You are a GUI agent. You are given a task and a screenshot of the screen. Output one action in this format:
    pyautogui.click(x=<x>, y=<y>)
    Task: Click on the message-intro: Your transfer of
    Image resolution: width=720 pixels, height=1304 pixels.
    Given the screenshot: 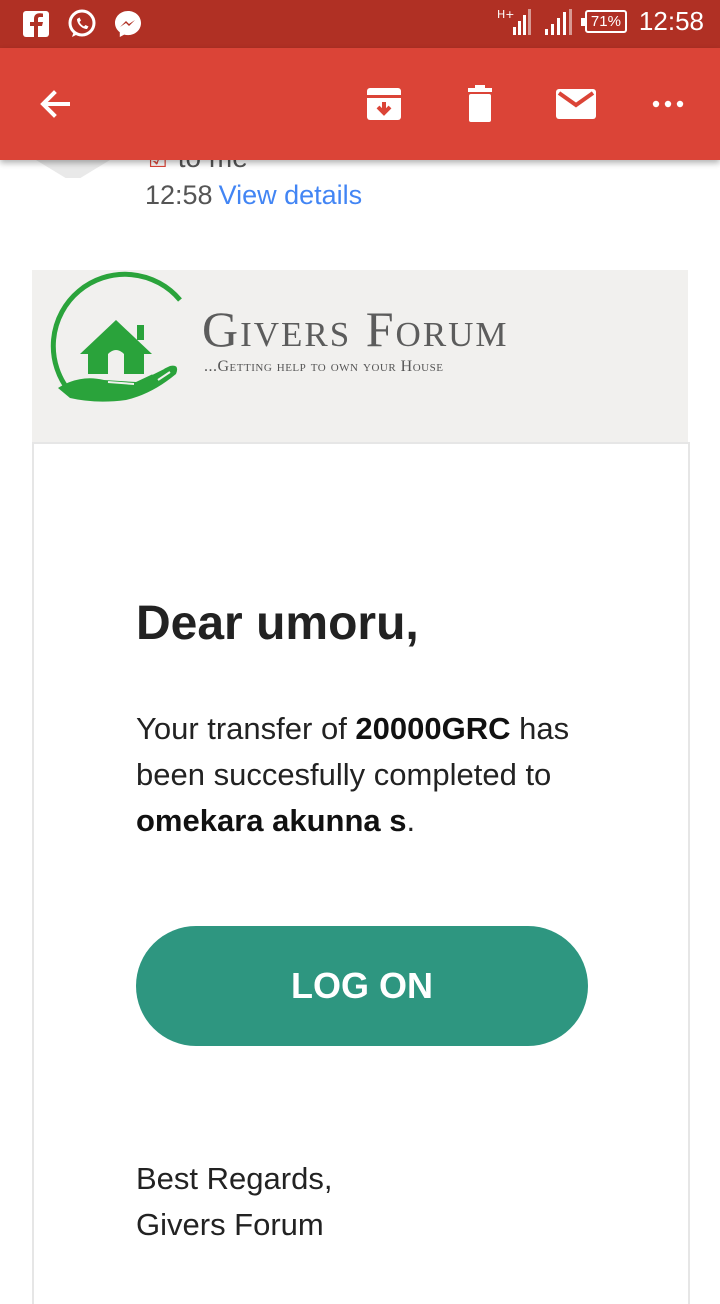 What is the action you would take?
    pyautogui.click(x=246, y=728)
    